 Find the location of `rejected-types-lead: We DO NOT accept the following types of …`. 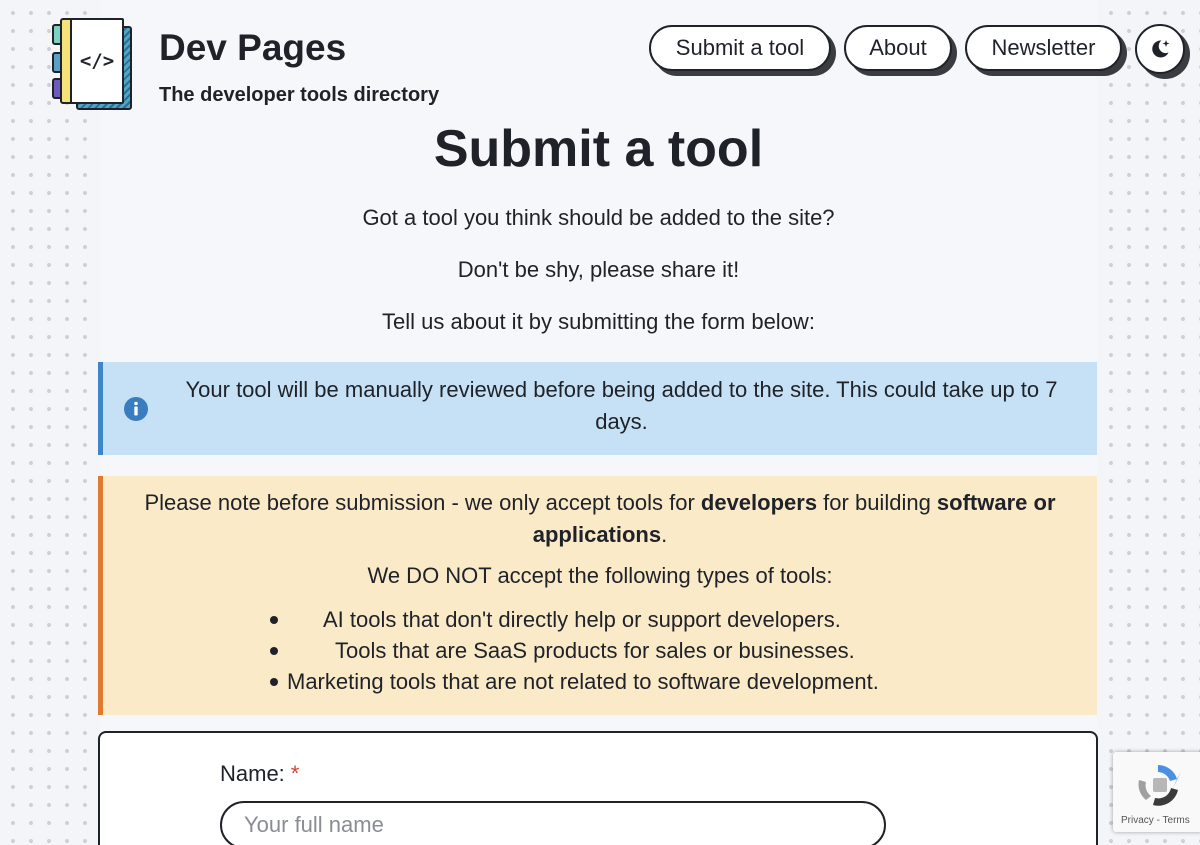

rejected-types-lead: We DO NOT accept the following types of … is located at coordinates (600, 575).